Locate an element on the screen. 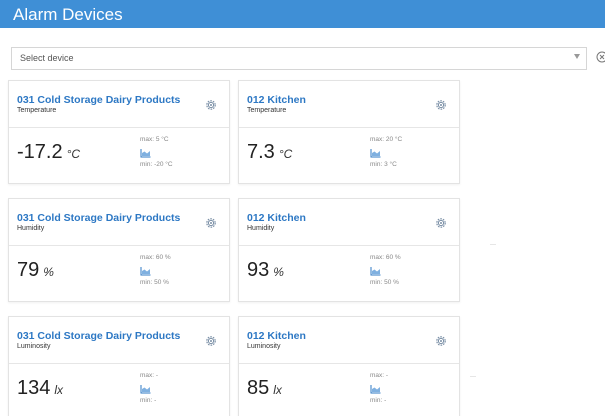 Image resolution: width=605 pixels, height=416 pixels. sensor-value: 93% is located at coordinates (265, 270).